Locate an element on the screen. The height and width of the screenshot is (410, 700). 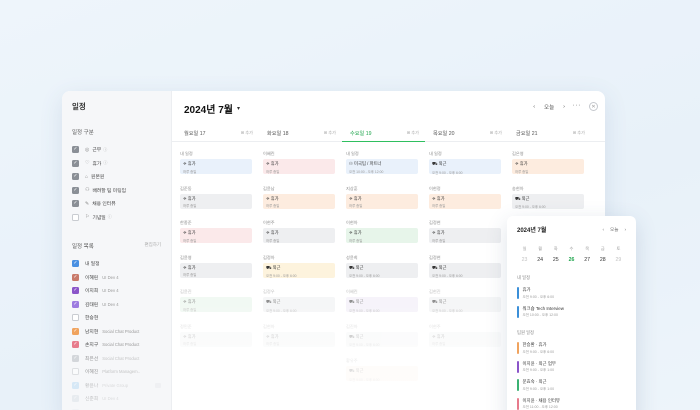
event-entry: 김정아 ⛟ 외근 오전 9:00 - 오후 6:00 is located at coordinates (299, 266).